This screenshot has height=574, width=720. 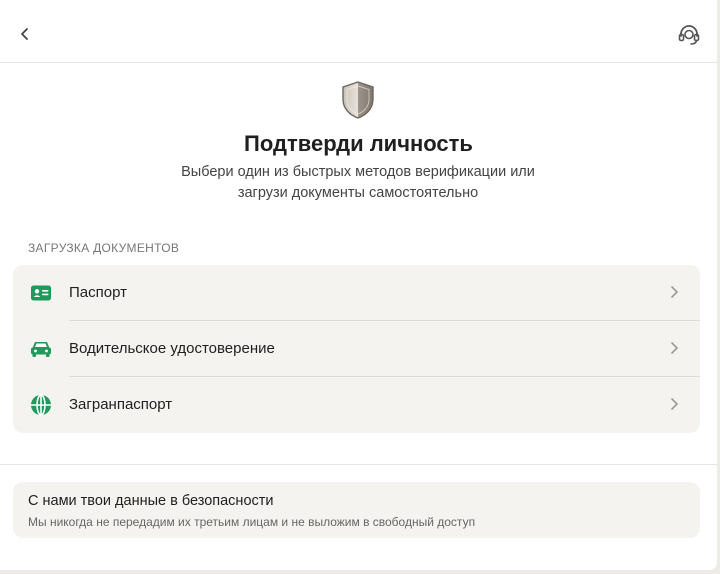 I want to click on chevron-left-icon, so click(x=24, y=34).